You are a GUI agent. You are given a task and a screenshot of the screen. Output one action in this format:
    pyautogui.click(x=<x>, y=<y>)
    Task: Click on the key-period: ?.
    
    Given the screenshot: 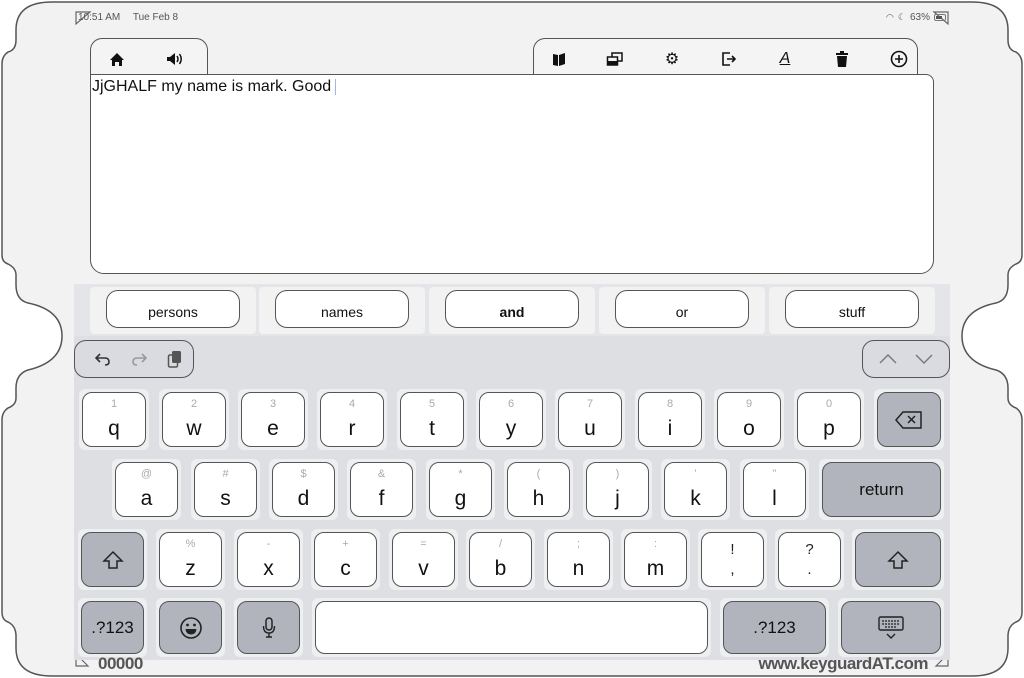 What is the action you would take?
    pyautogui.click(x=809, y=559)
    